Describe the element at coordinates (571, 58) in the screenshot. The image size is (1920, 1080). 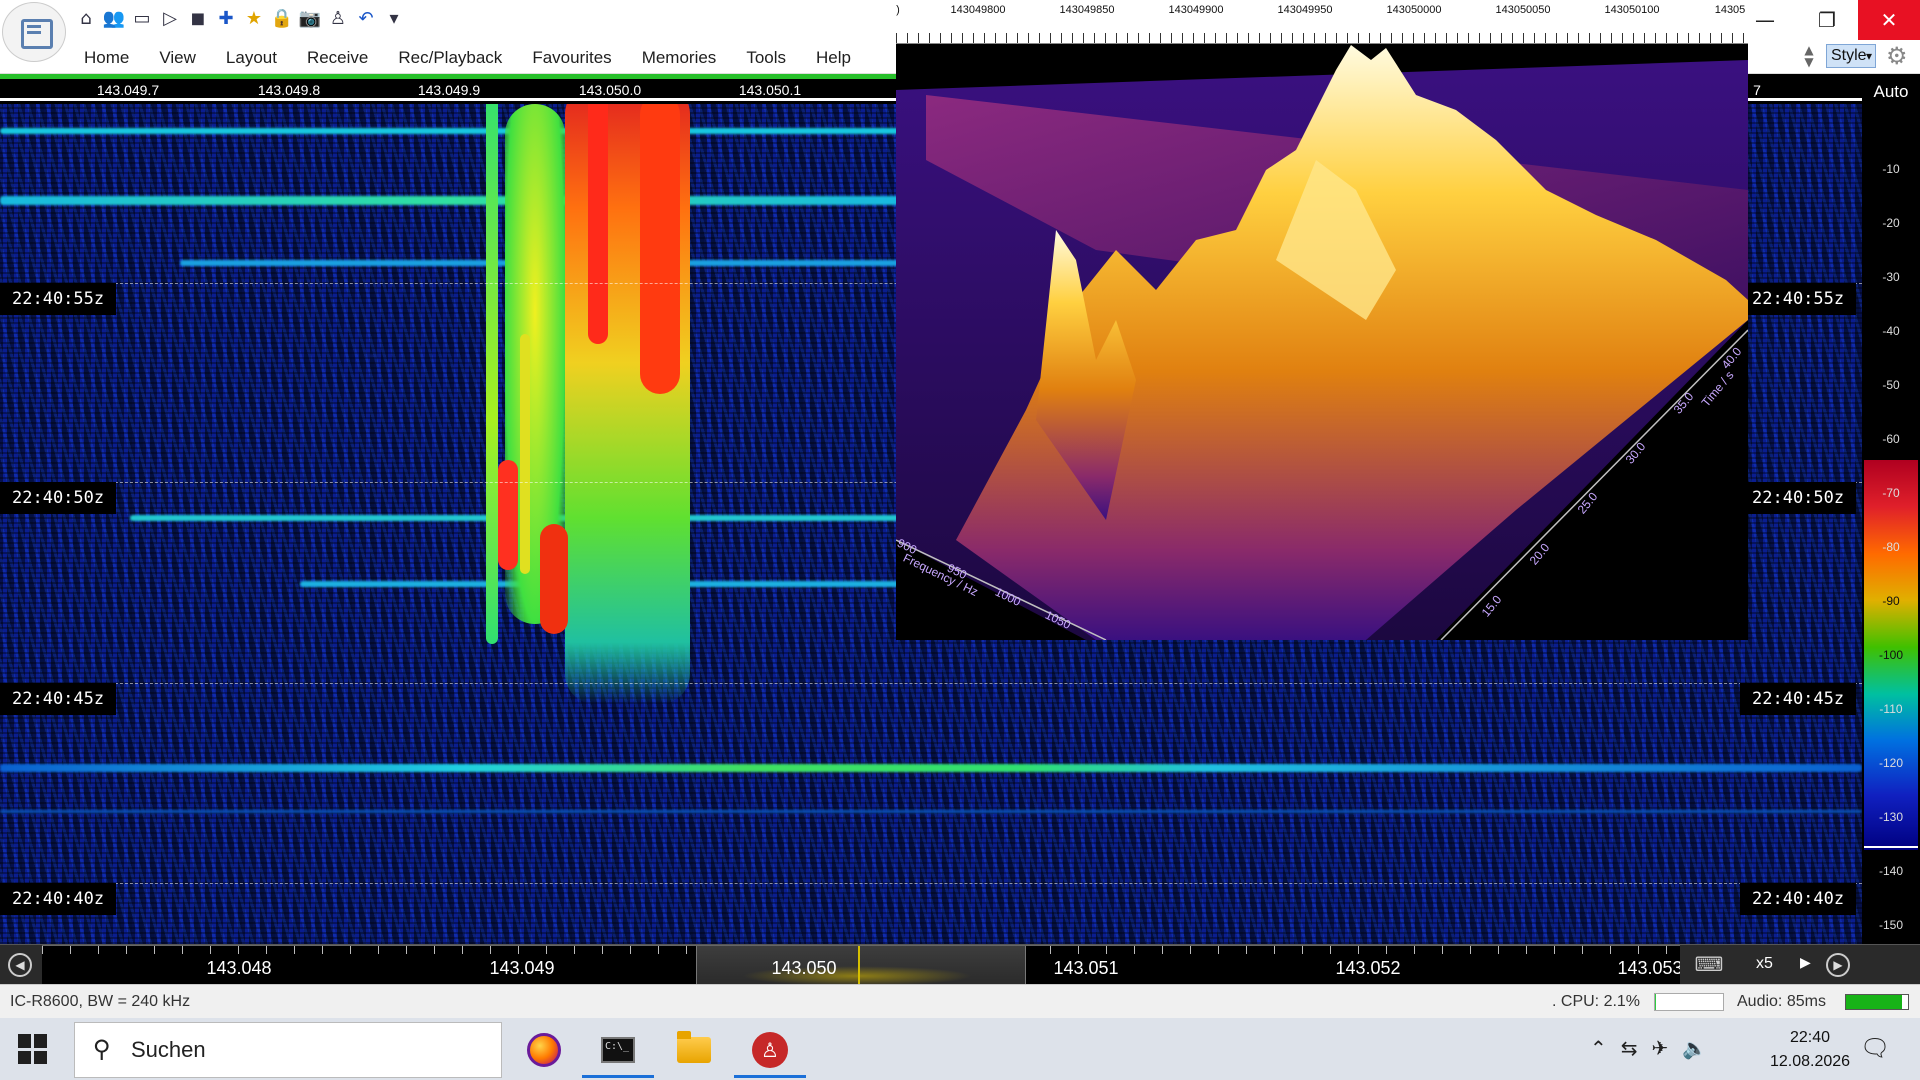
I see `tab-favourites: Favourites` at that location.